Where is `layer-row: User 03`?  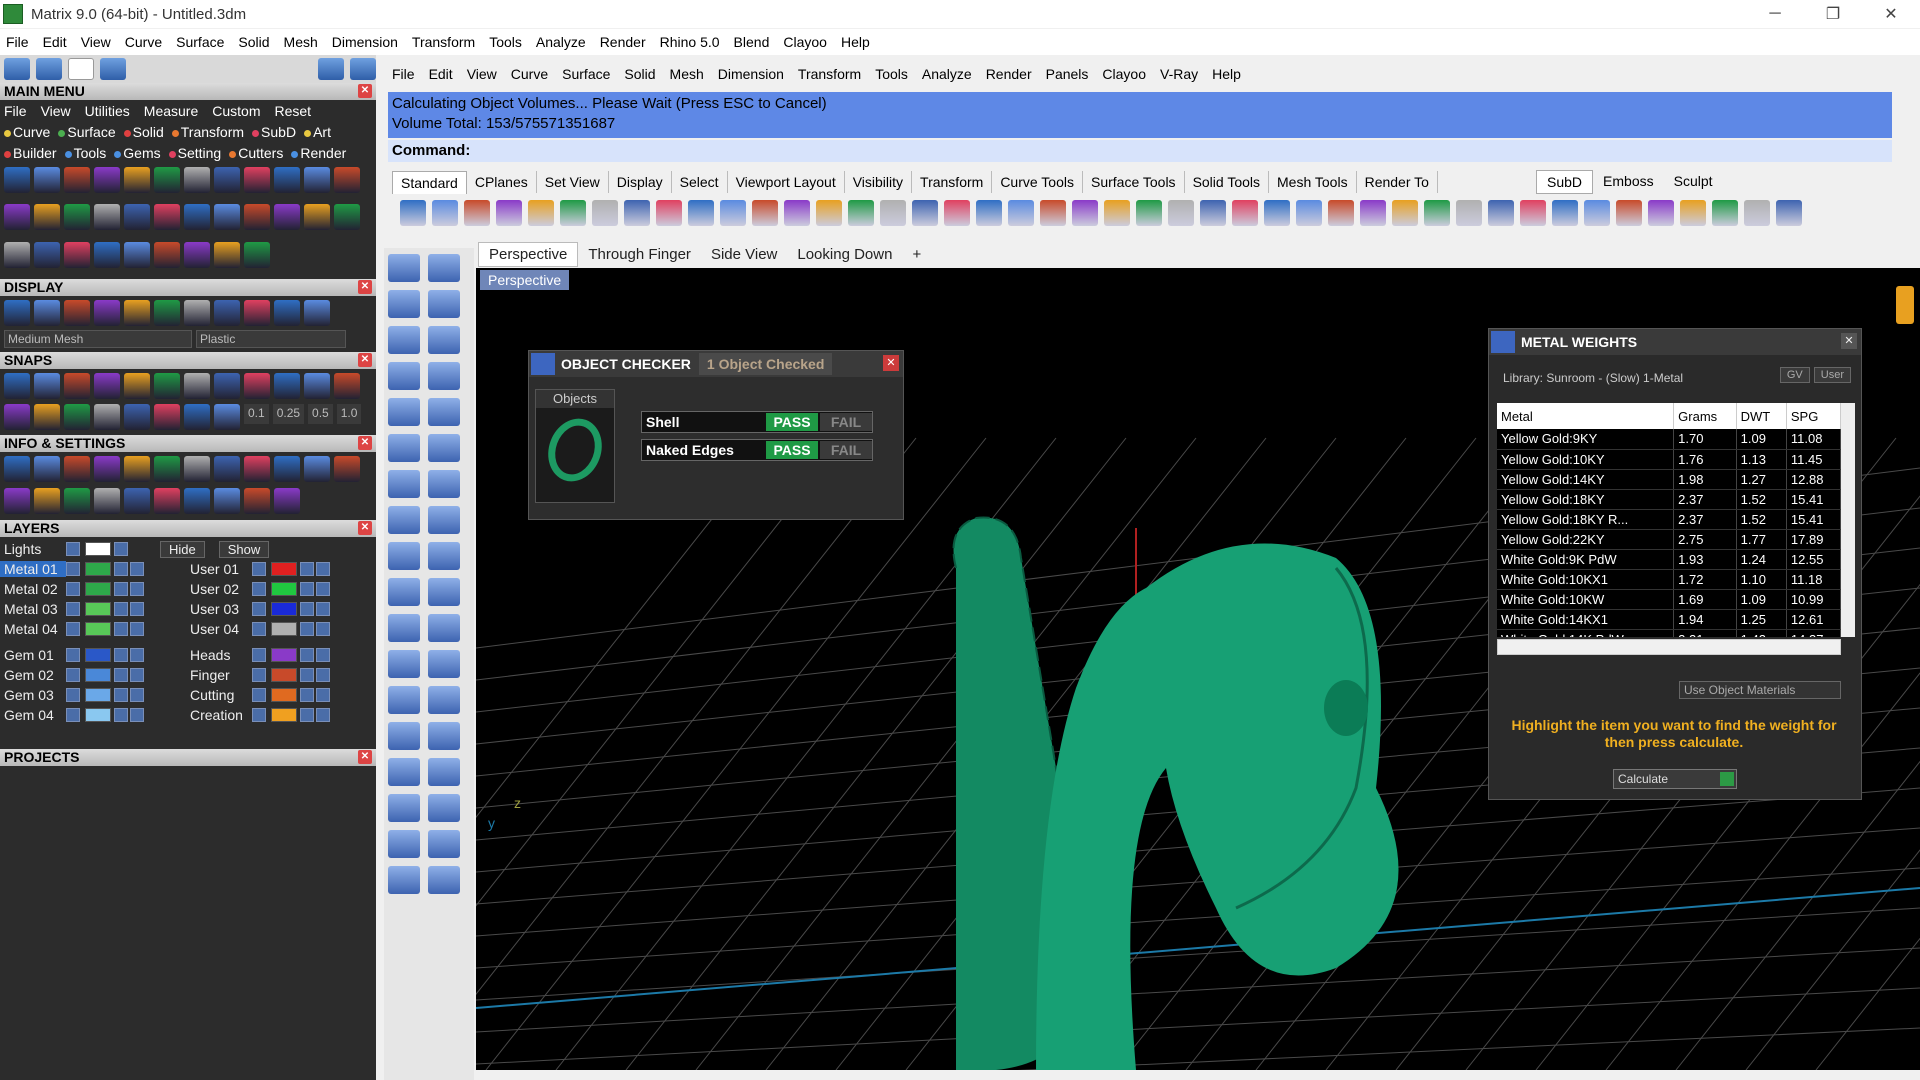
layer-row: User 03 is located at coordinates (279, 609).